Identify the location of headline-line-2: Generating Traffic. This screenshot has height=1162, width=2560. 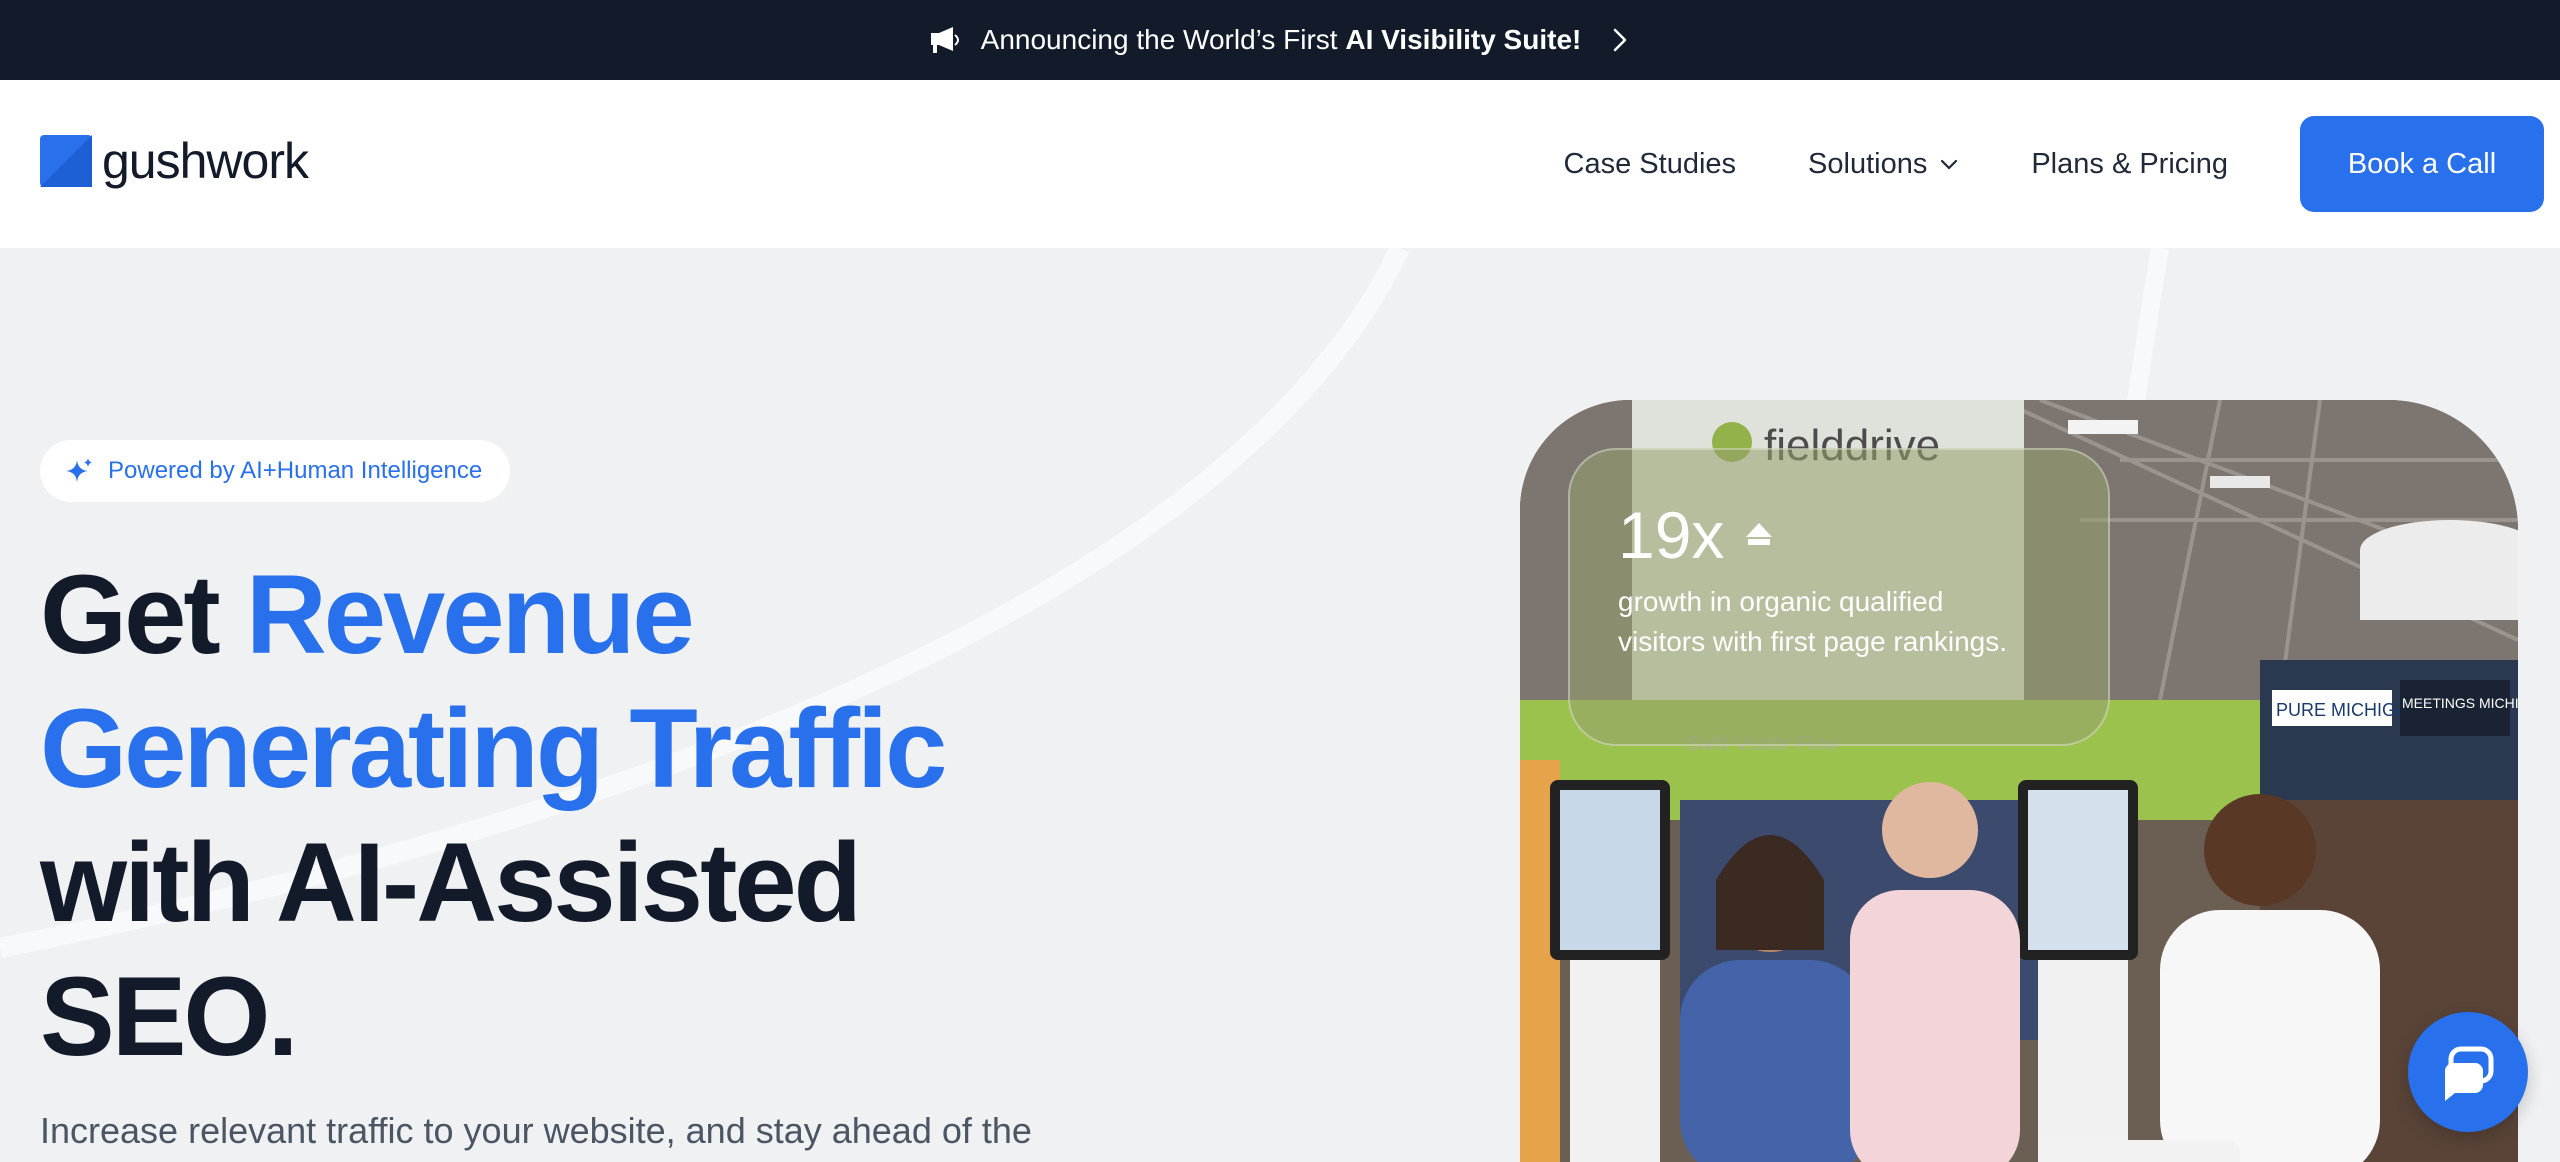
(493, 748).